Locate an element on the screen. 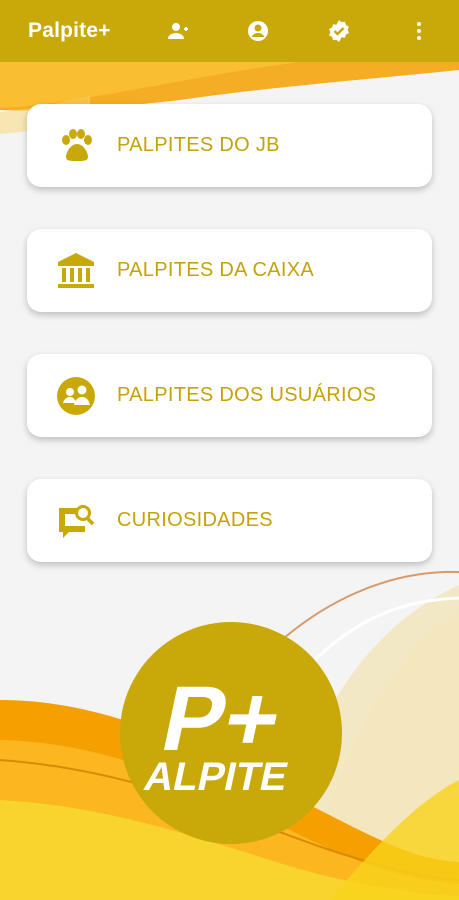  users-circle-icon is located at coordinates (76, 396).